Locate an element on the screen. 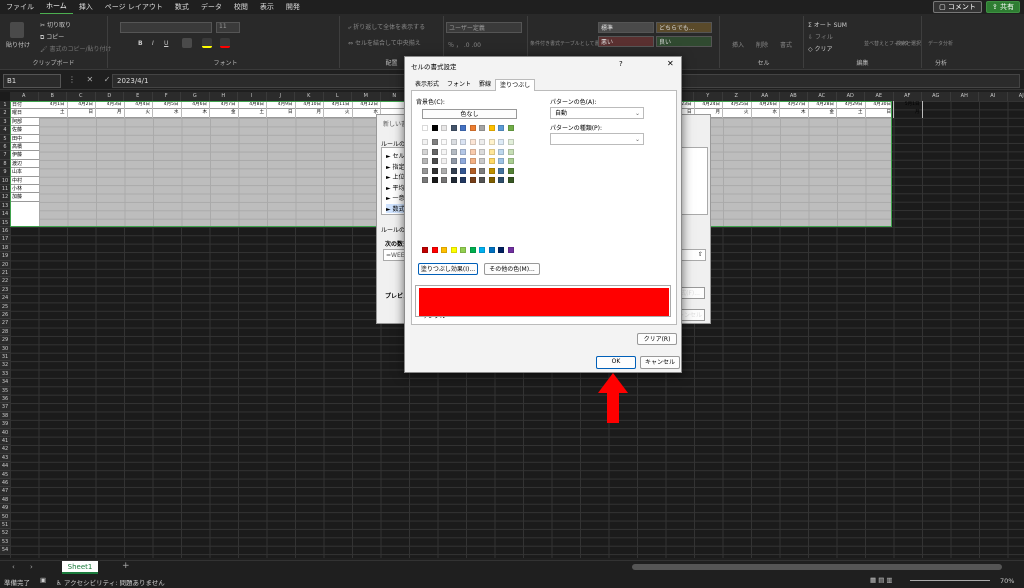 The width and height of the screenshot is (1024, 588). row-header: 18 is located at coordinates (5, 248).